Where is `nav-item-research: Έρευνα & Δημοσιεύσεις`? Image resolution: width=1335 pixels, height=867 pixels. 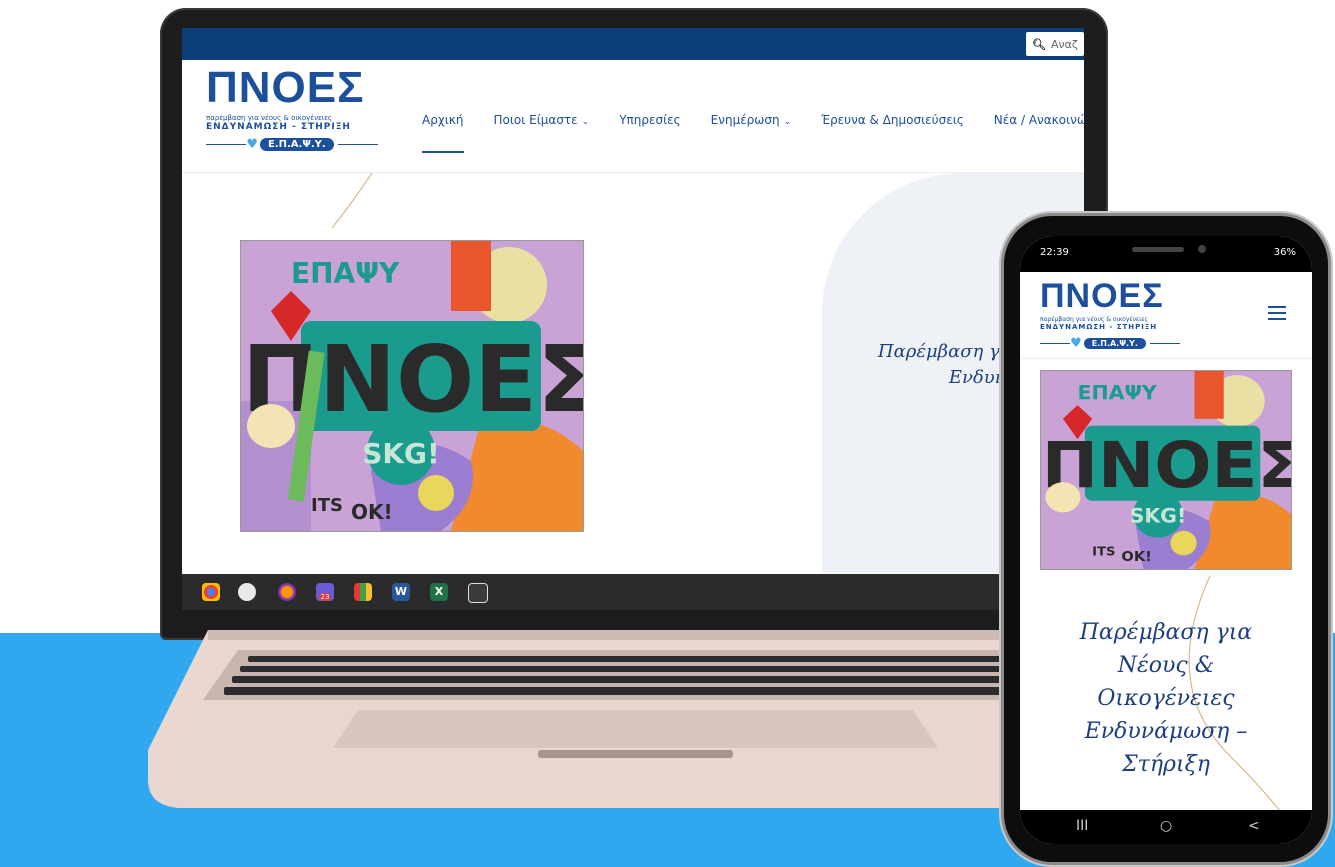
nav-item-research: Έρευνα & Δημοσιεύσεις is located at coordinates (892, 120).